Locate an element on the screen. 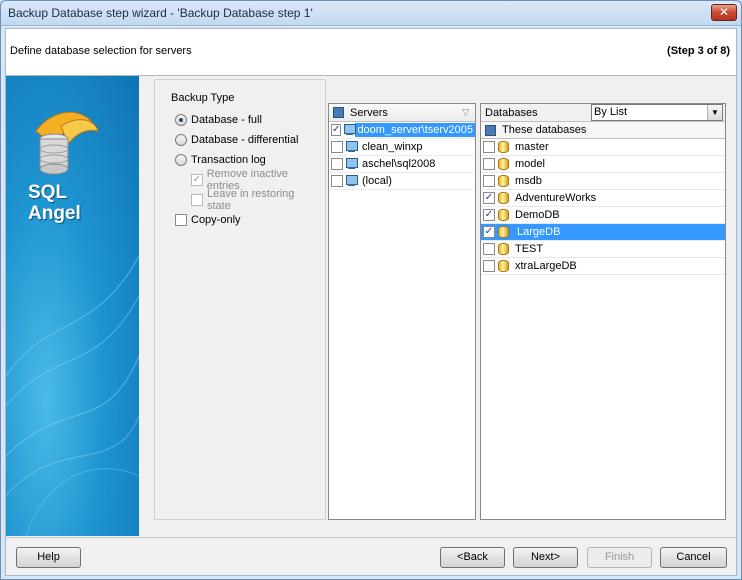  radio-label: Transaction log is located at coordinates (228, 160).